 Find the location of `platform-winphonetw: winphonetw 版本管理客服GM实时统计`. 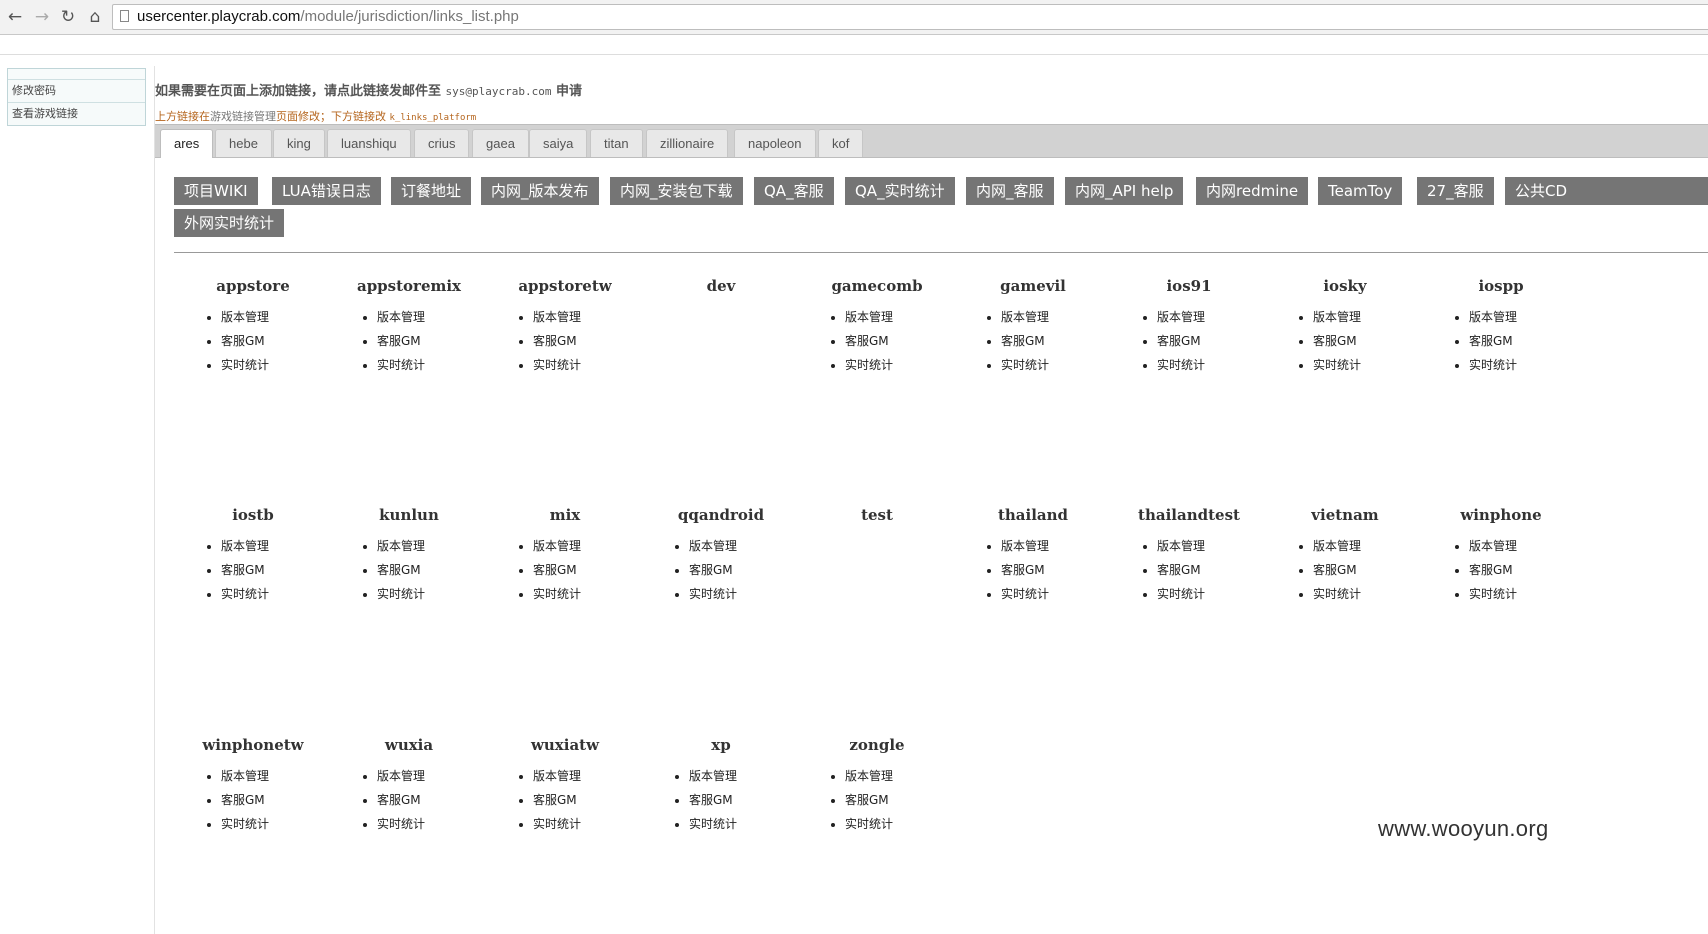

platform-winphonetw: winphonetw 版本管理客服GM实时统计 is located at coordinates (253, 785).